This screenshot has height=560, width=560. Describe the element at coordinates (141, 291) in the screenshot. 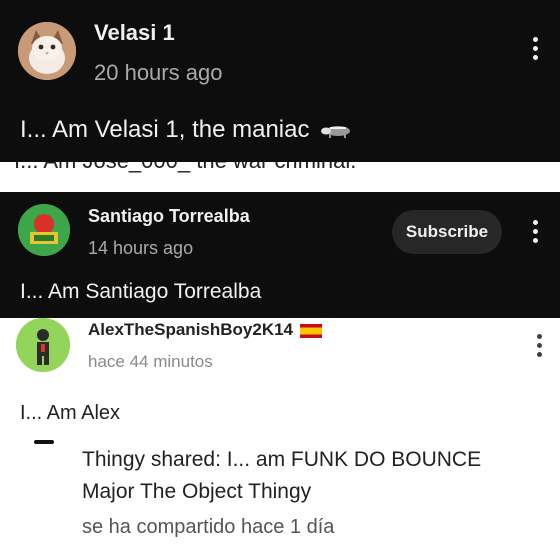

I see `comment-text: I... Am Santiago Torrealba` at that location.